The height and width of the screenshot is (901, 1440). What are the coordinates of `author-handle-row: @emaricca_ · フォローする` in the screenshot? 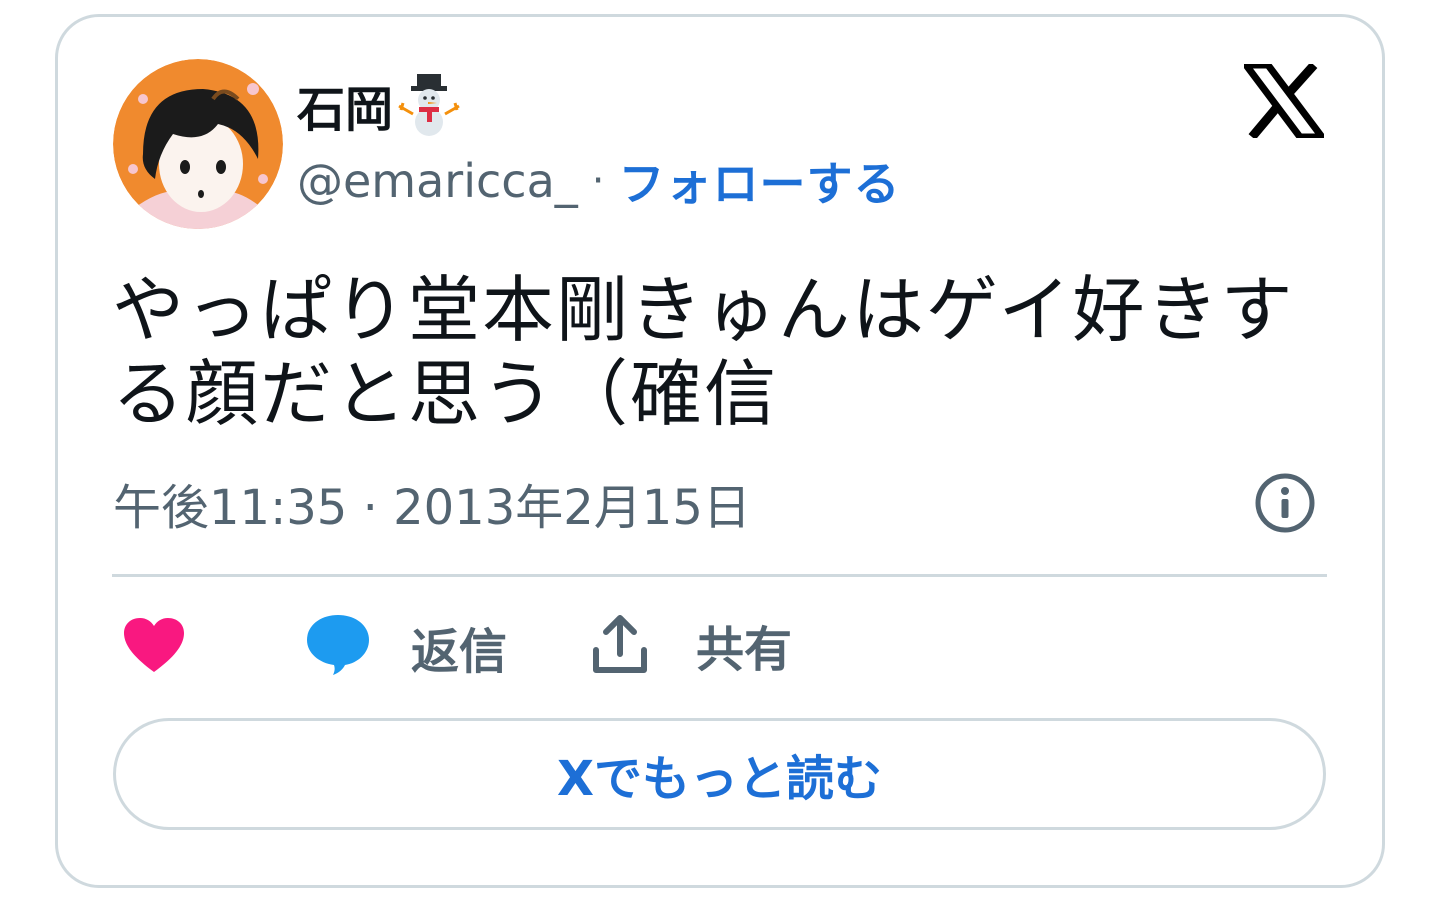 It's located at (598, 181).